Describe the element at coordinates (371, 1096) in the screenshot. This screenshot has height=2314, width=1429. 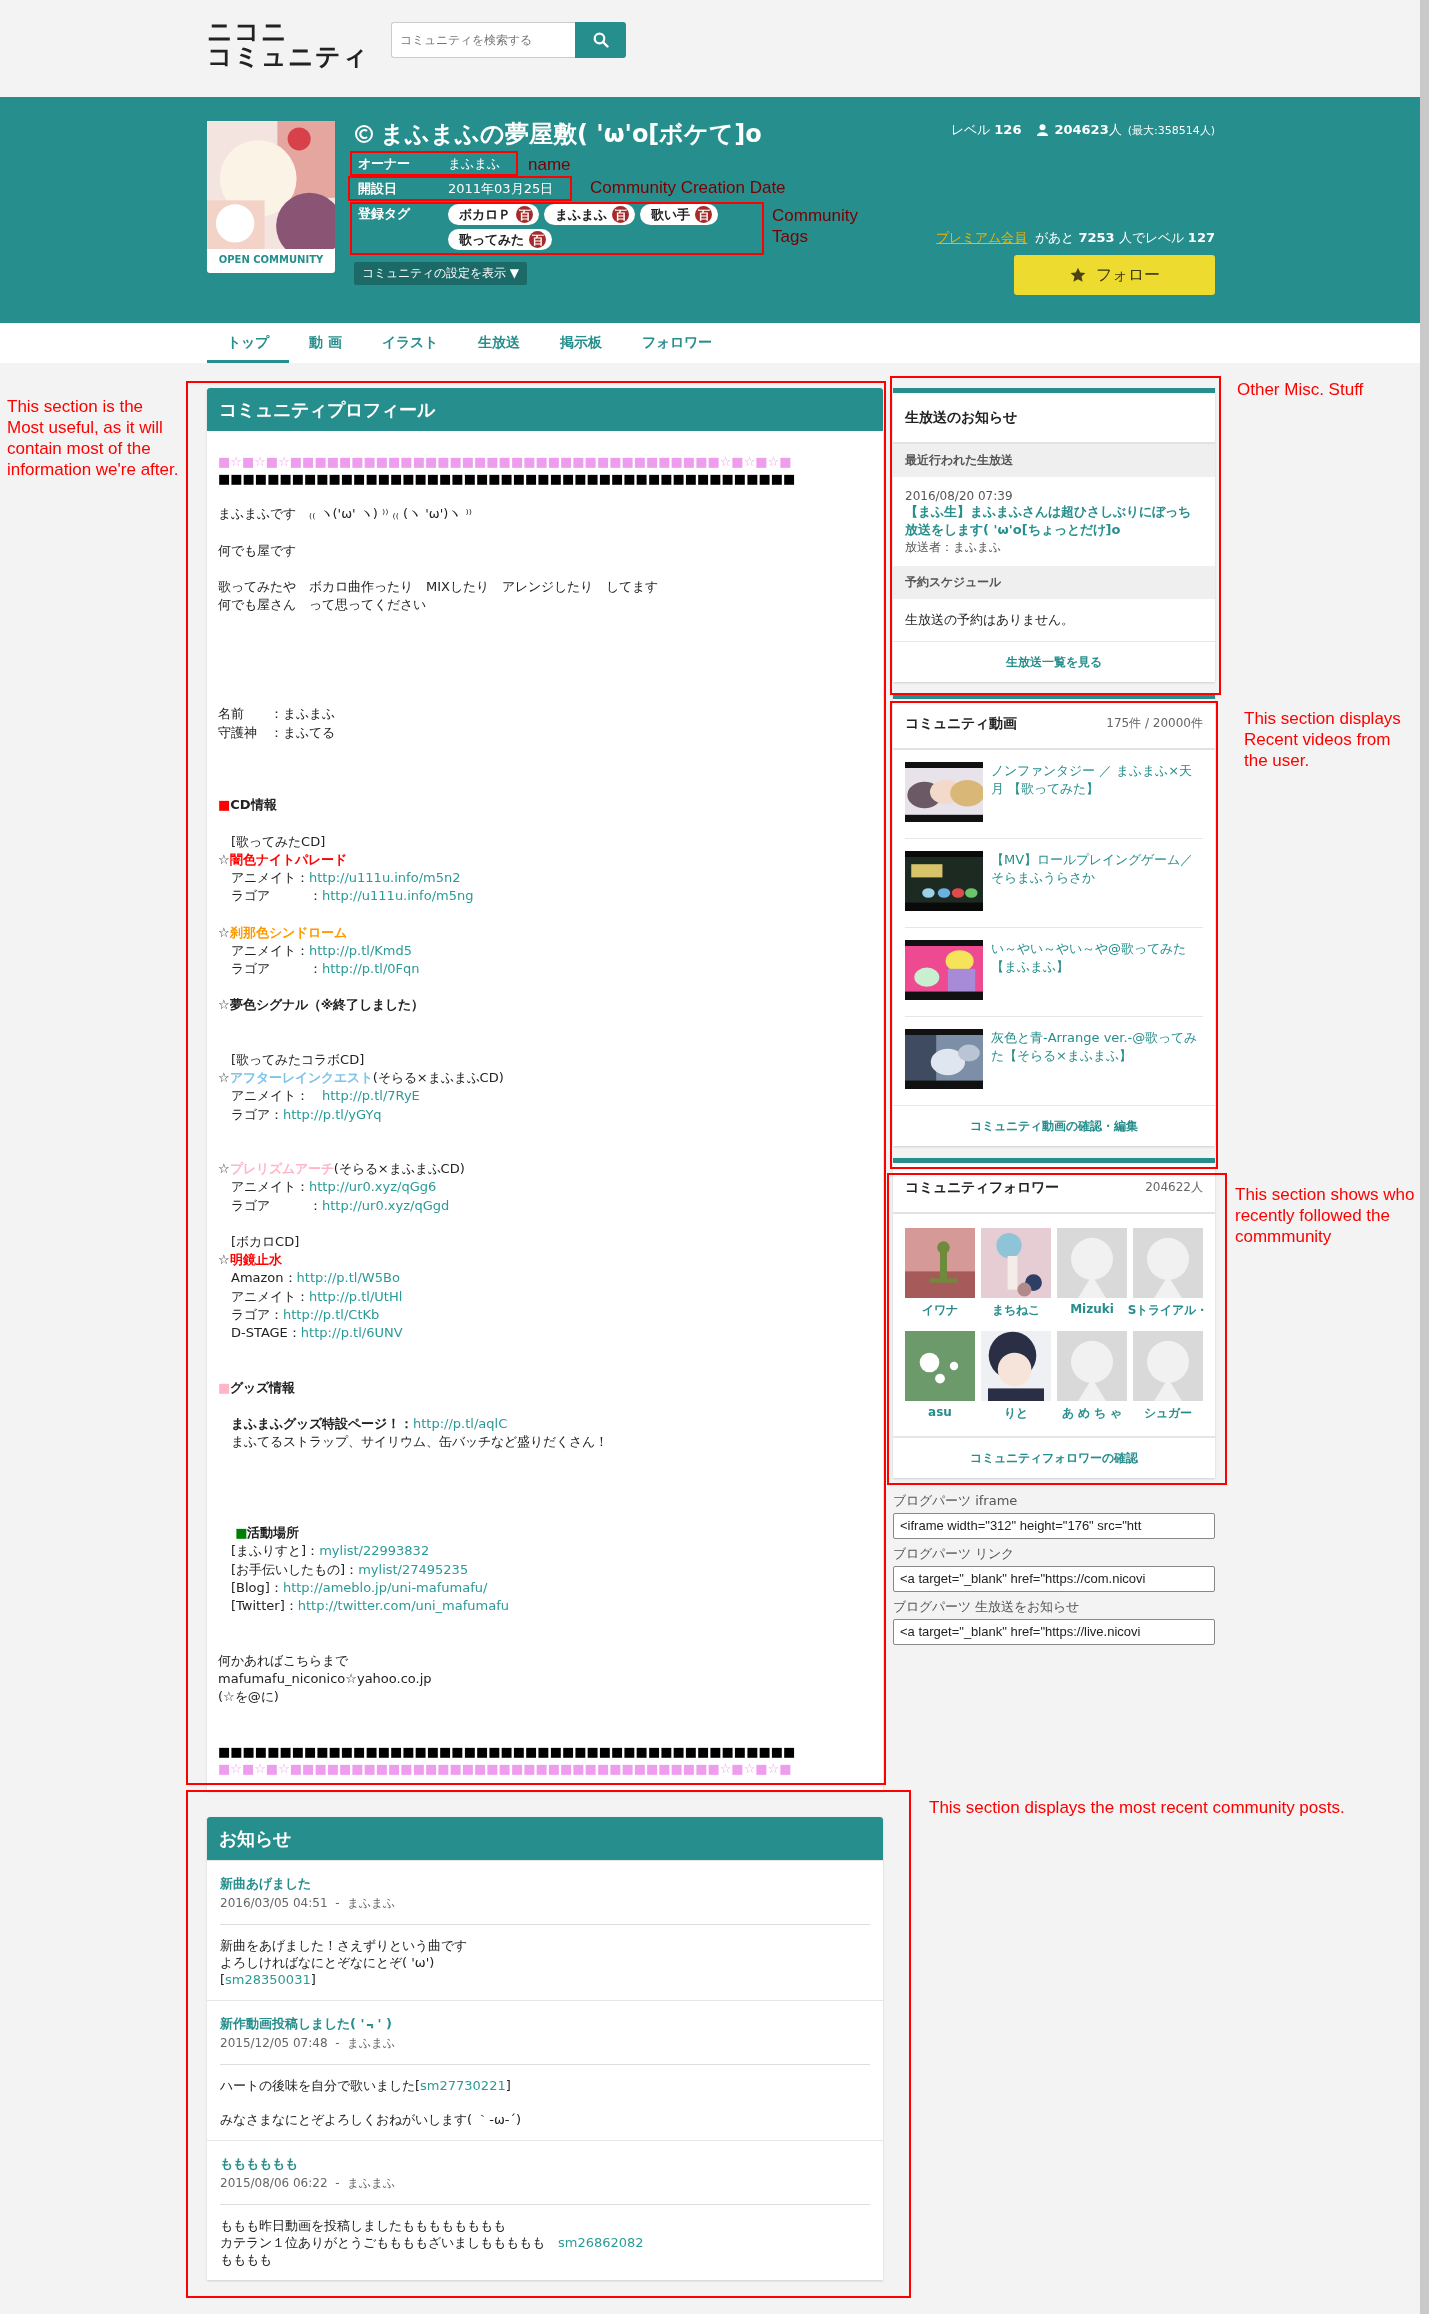
I see `link: http://p.tl/7RyE` at that location.